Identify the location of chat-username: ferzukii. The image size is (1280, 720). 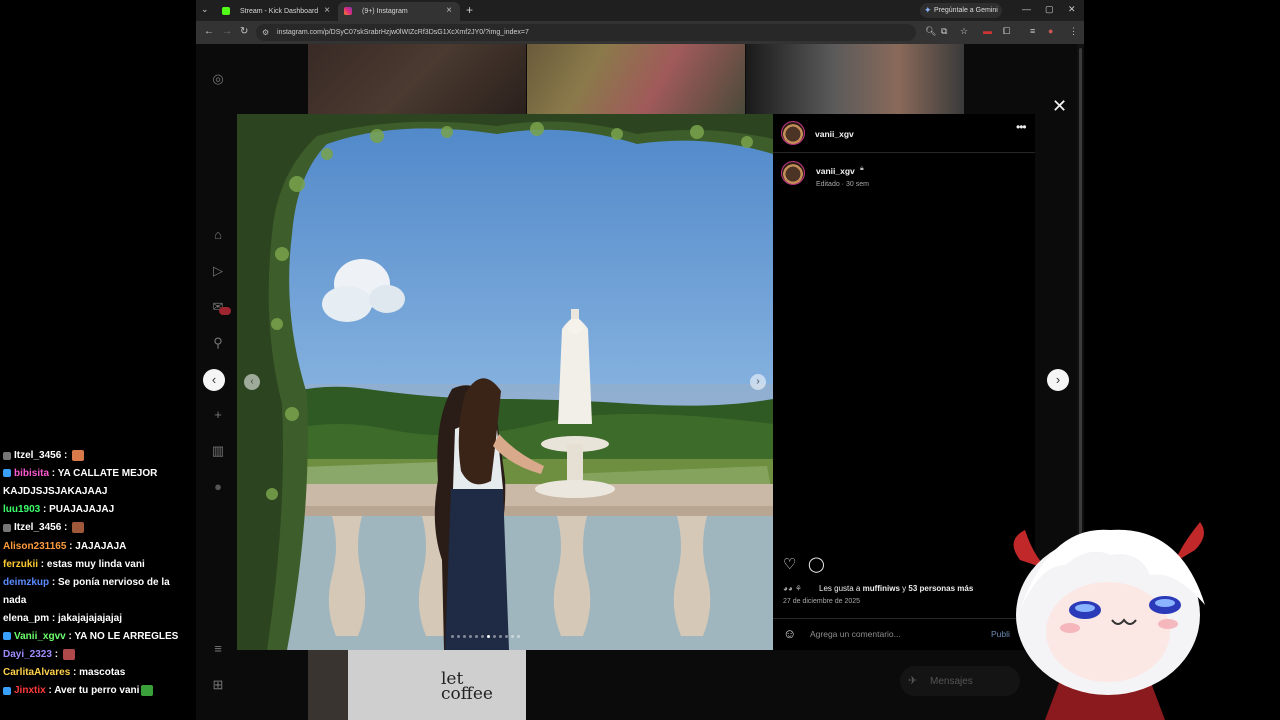
(20, 564).